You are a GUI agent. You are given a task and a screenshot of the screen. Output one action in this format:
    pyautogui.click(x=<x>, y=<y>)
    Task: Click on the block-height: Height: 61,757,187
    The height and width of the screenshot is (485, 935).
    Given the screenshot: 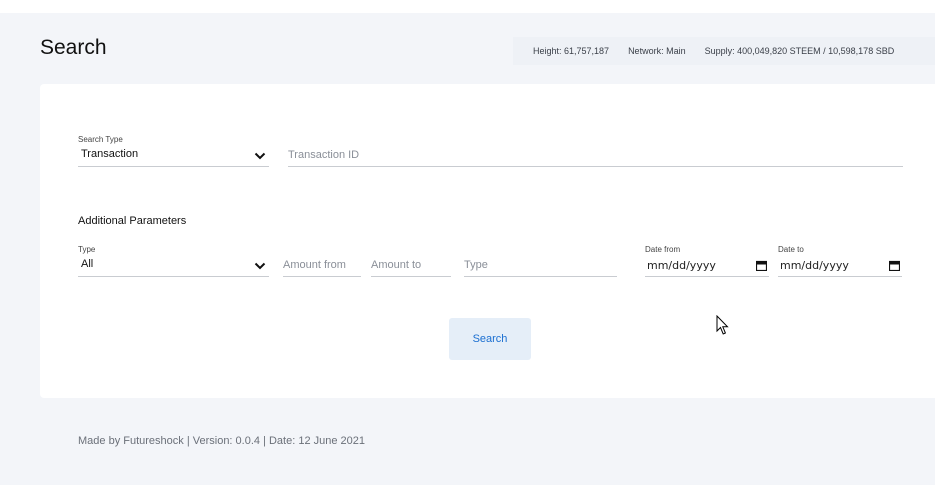 What is the action you would take?
    pyautogui.click(x=571, y=51)
    